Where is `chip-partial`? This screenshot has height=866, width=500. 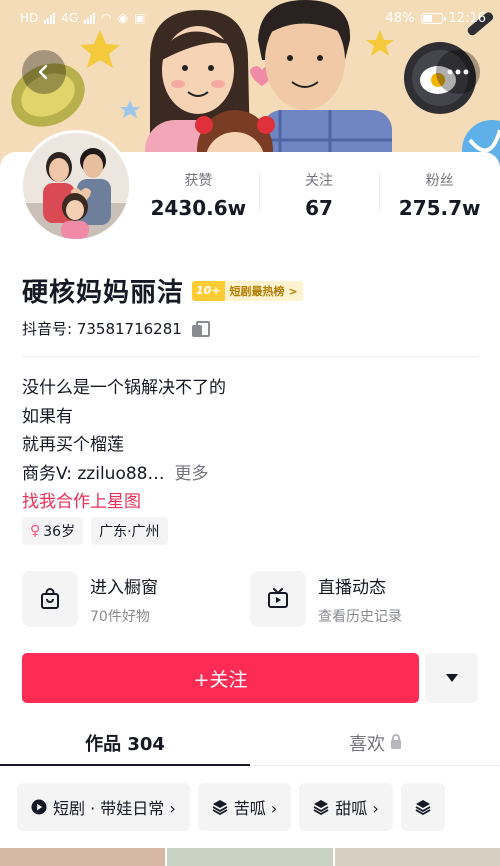 chip-partial is located at coordinates (422, 807).